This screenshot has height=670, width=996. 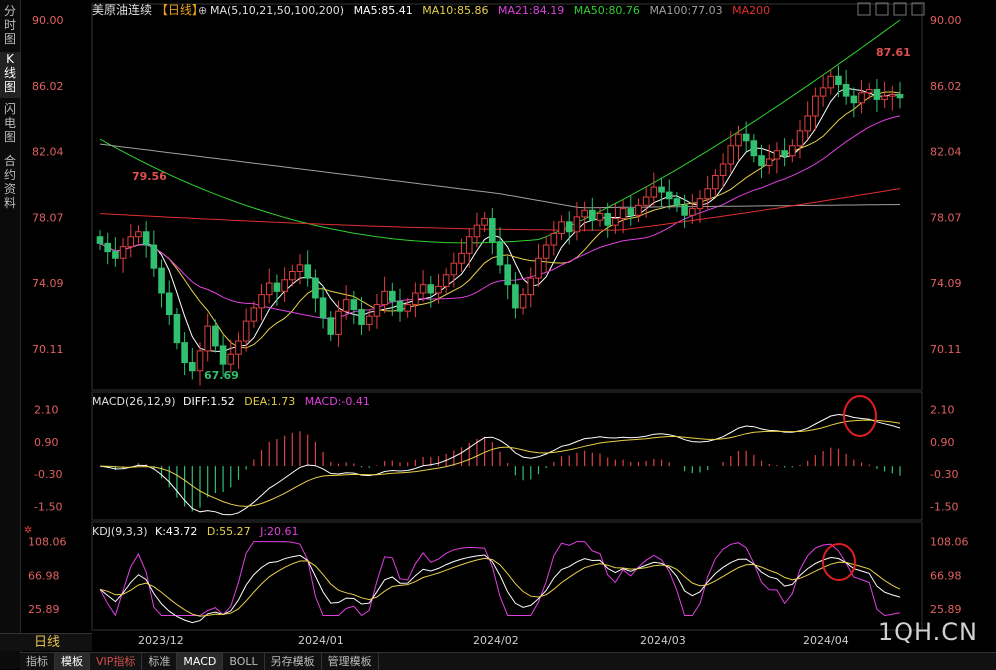 What do you see at coordinates (116, 661) in the screenshot?
I see `tab-vip-indicator: VIP指标` at bounding box center [116, 661].